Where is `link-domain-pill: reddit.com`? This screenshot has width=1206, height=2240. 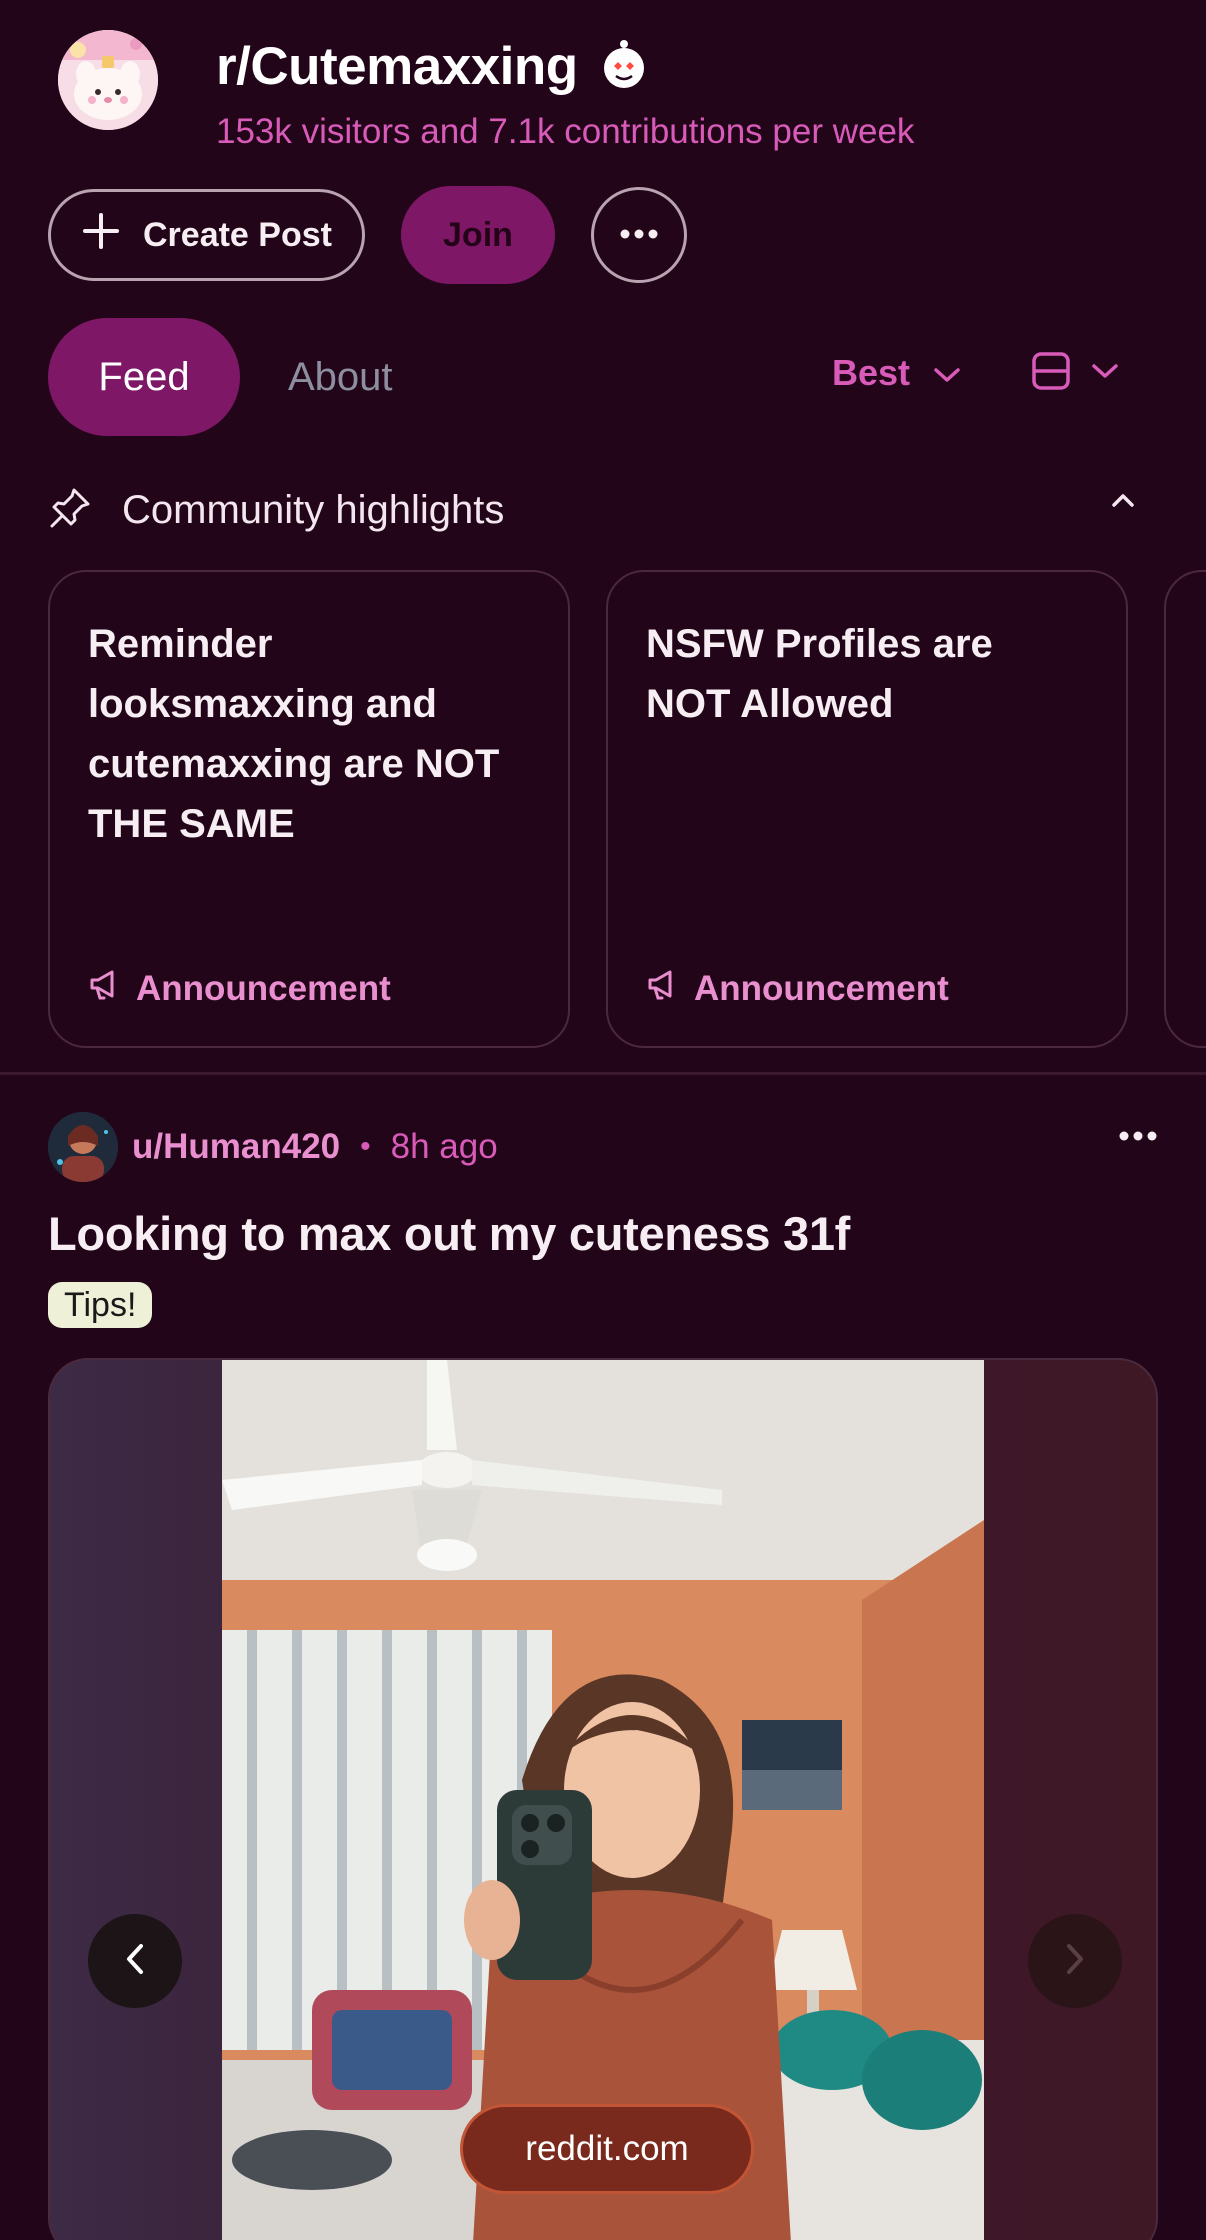 link-domain-pill: reddit.com is located at coordinates (607, 2149).